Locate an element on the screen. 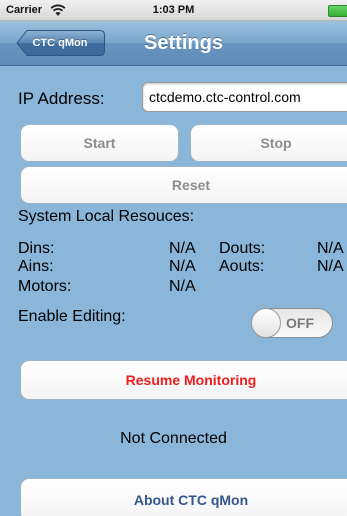  douts-value: N/A is located at coordinates (330, 248).